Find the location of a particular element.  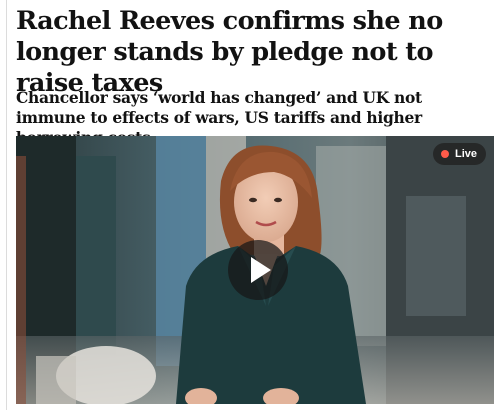

live-badge: Live is located at coordinates (459, 154).